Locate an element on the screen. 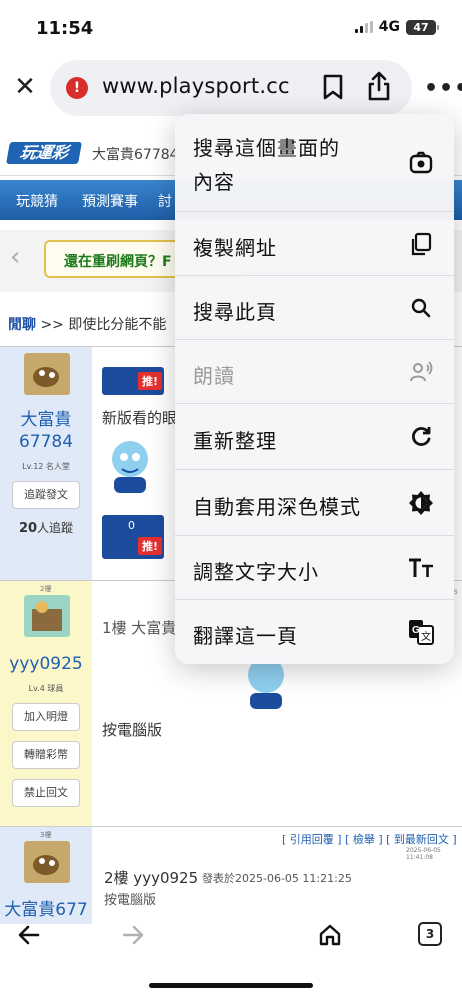 This screenshot has height=1000, width=462. push-count-badge: 0 推! is located at coordinates (133, 537).